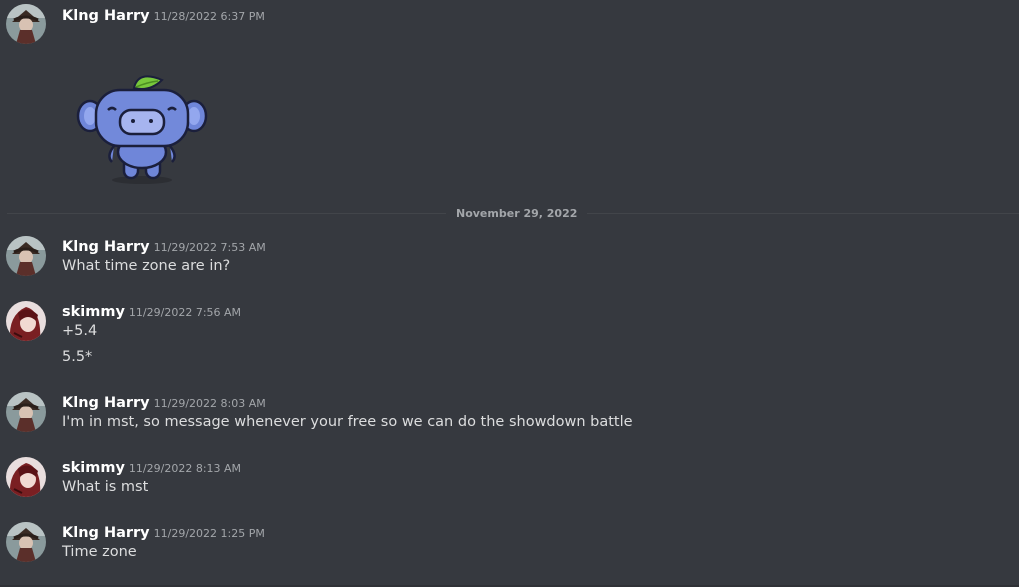 The width and height of the screenshot is (1019, 587). Describe the element at coordinates (80, 331) in the screenshot. I see `message-text: +5.4` at that location.